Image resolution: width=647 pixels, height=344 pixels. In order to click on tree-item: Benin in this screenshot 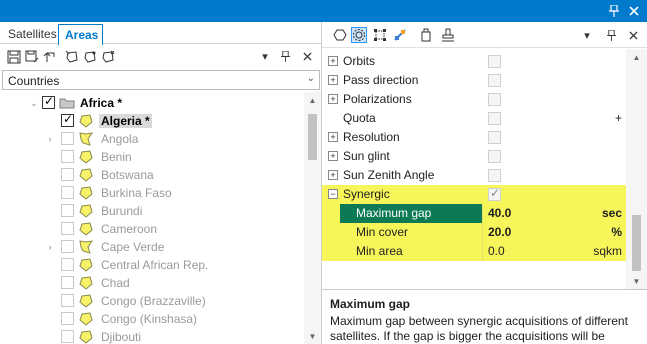, I will do `click(152, 157)`.